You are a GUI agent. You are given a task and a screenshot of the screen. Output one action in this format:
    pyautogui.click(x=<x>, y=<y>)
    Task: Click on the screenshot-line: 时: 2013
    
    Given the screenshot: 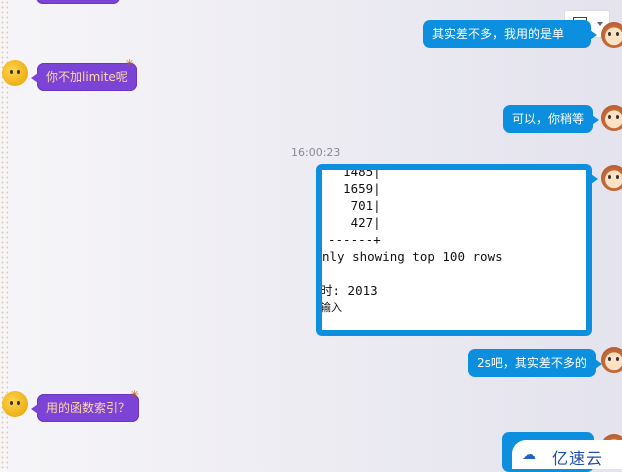 What is the action you would take?
    pyautogui.click(x=350, y=290)
    